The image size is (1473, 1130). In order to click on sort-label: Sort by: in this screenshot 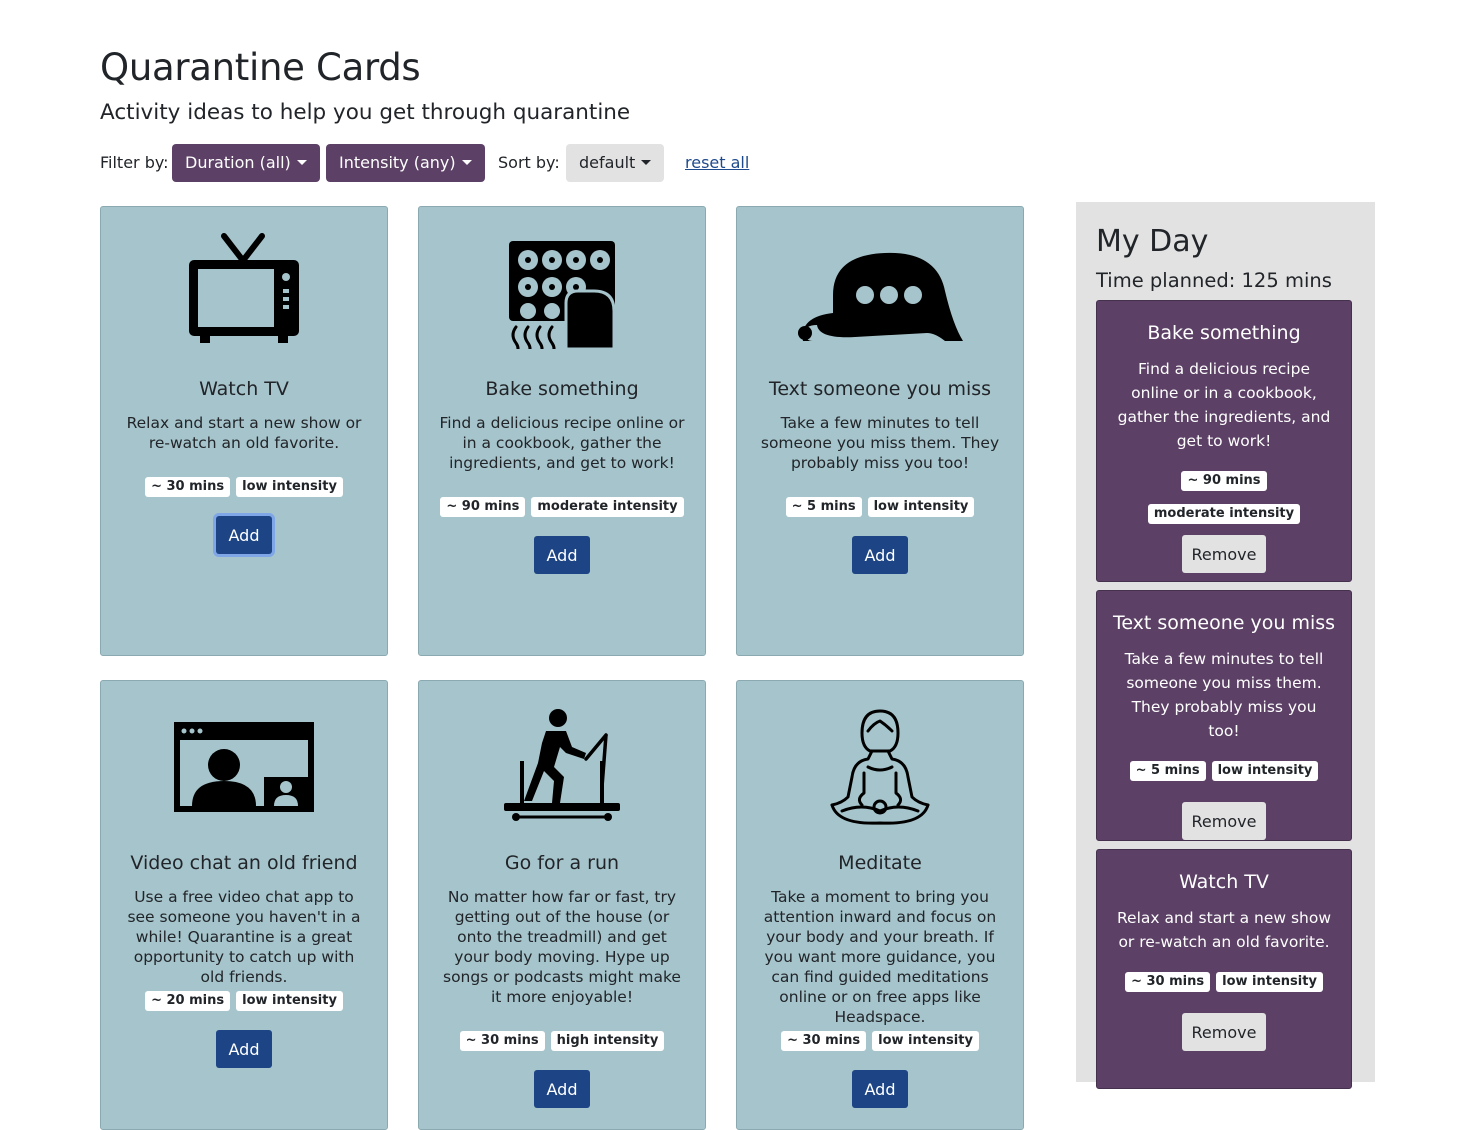, I will do `click(529, 162)`.